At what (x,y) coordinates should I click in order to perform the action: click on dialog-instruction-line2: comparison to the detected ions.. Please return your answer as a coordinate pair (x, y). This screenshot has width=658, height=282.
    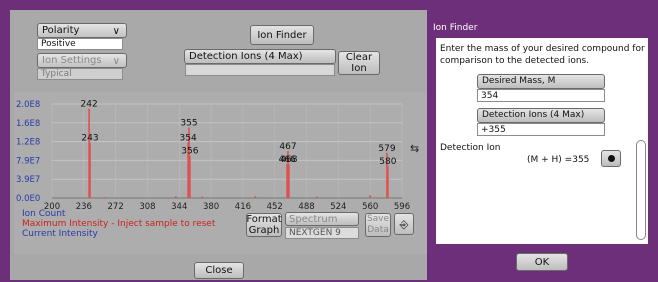
    Looking at the image, I should click on (515, 61).